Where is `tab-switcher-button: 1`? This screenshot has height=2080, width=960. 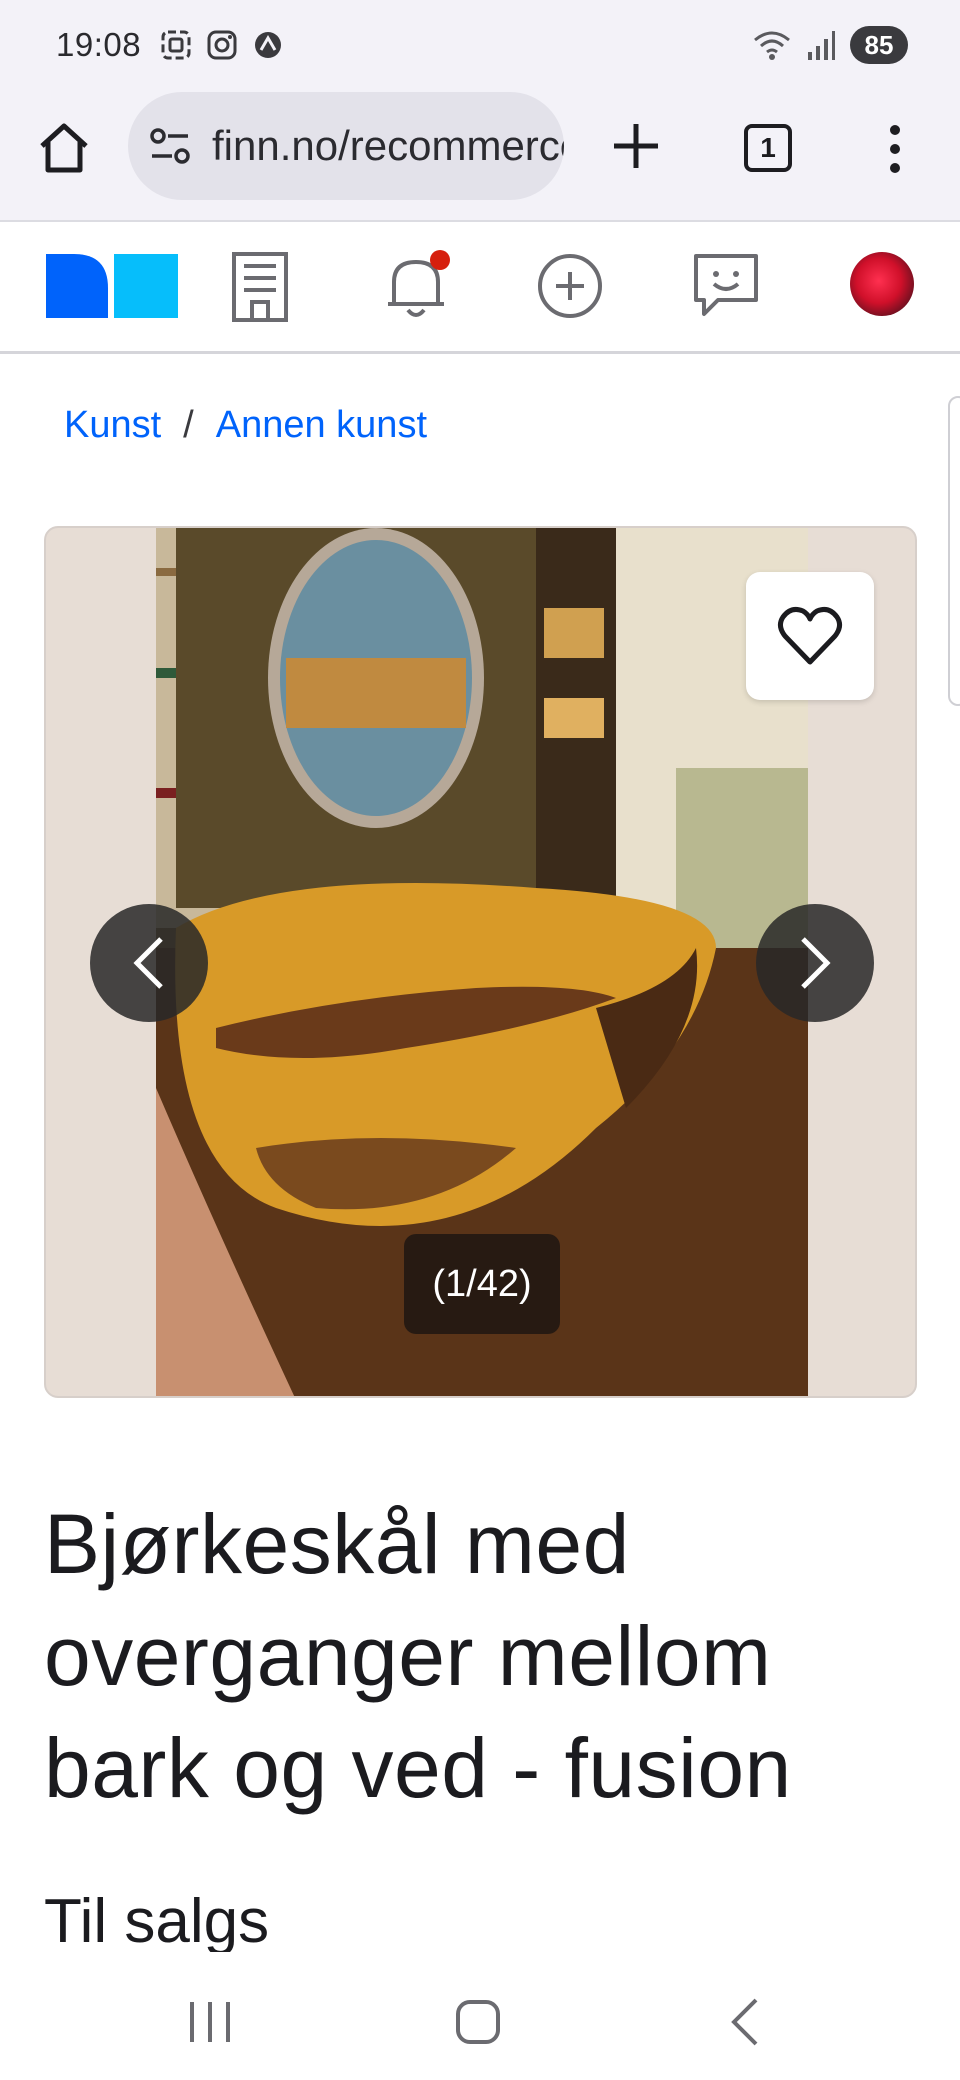
tab-switcher-button: 1 is located at coordinates (768, 148).